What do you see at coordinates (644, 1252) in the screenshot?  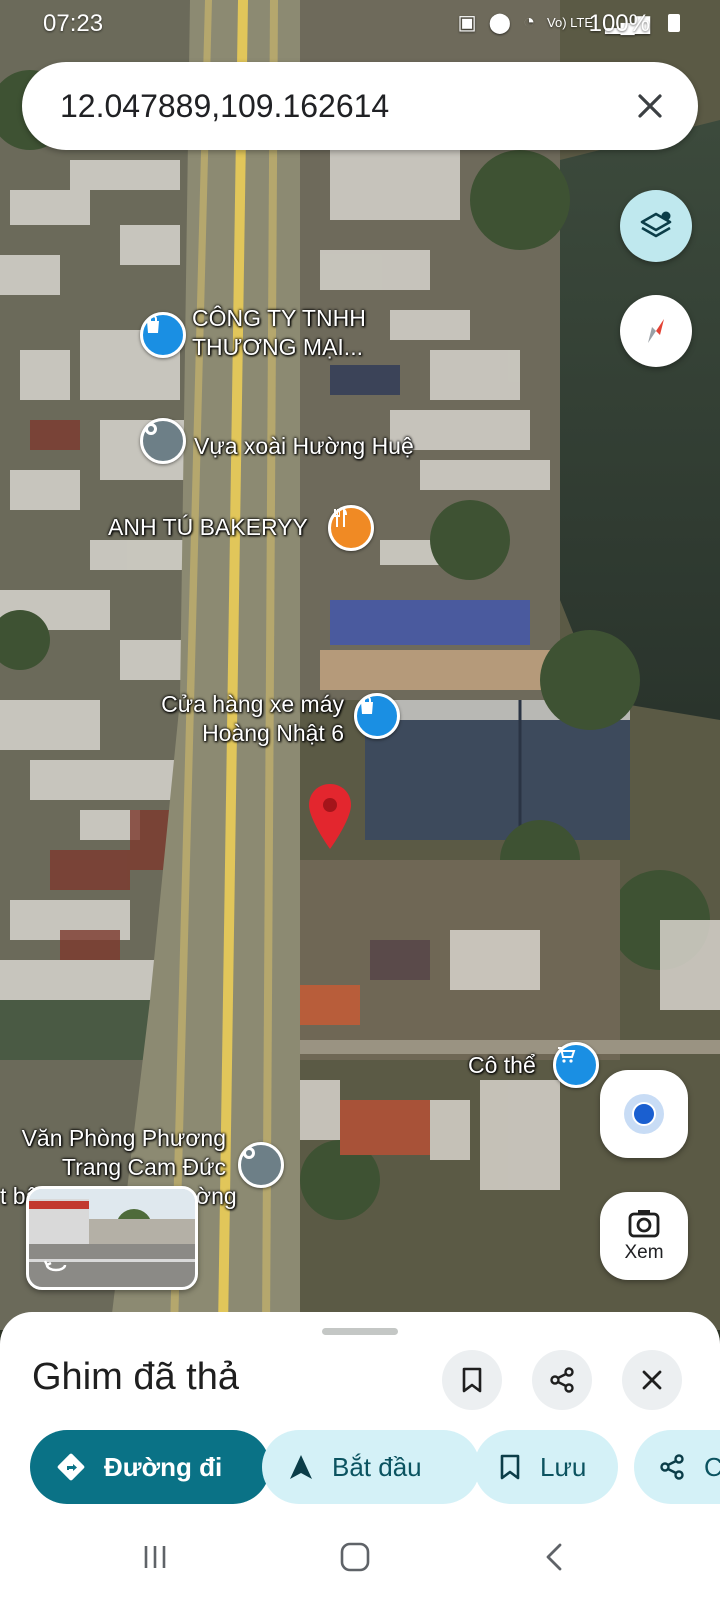 I see `lens-label: Xem` at bounding box center [644, 1252].